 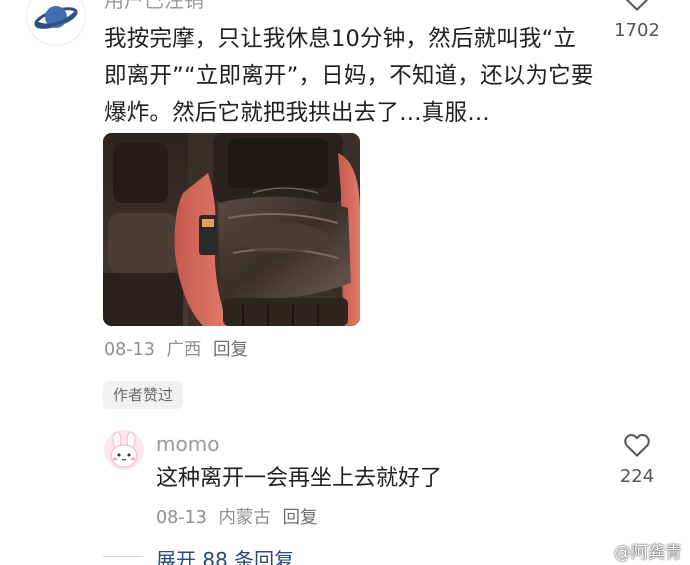 What do you see at coordinates (637, 458) in the screenshot?
I see `like-button: 224` at bounding box center [637, 458].